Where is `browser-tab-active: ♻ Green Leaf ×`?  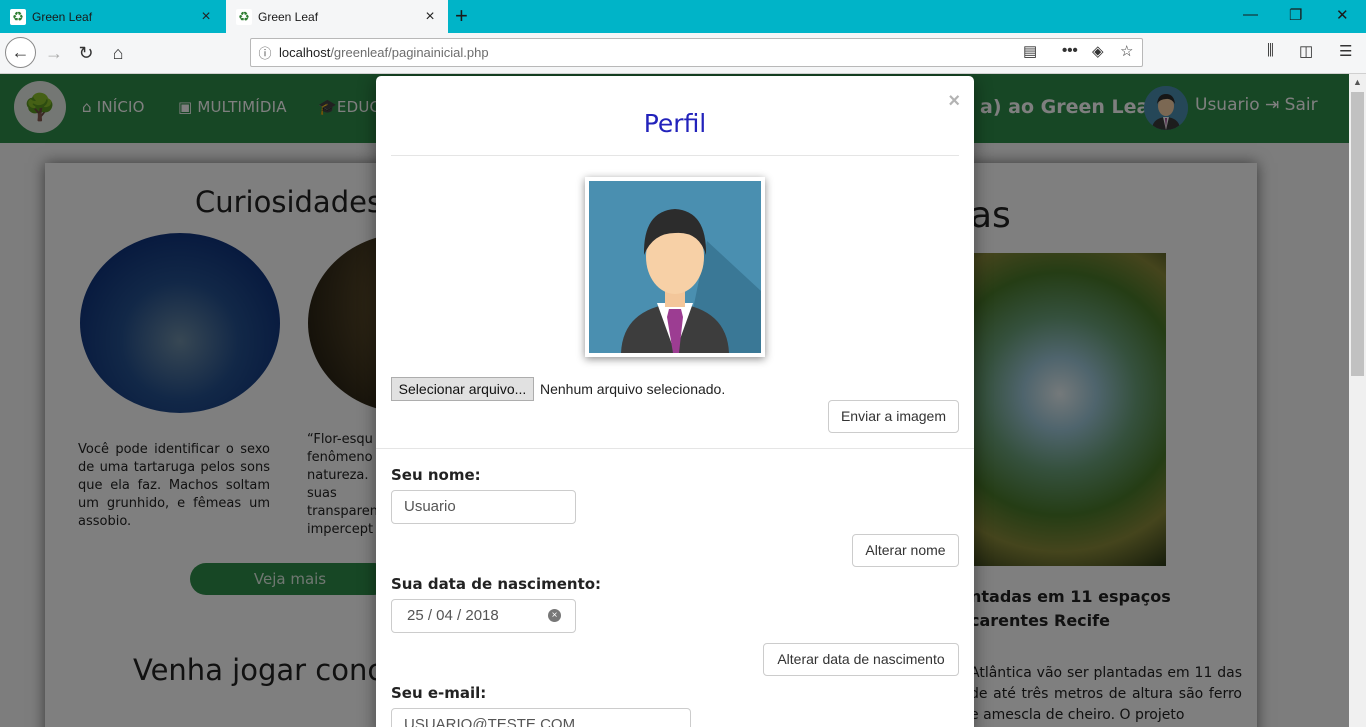
browser-tab-active: ♻ Green Leaf × is located at coordinates (337, 17).